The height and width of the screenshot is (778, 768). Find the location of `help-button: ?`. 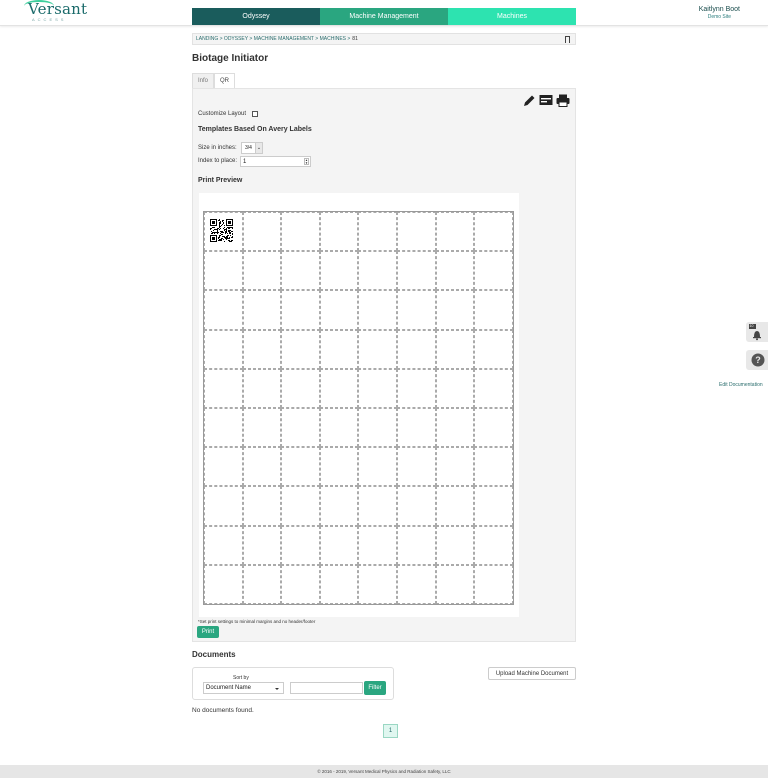

help-button: ? is located at coordinates (757, 360).